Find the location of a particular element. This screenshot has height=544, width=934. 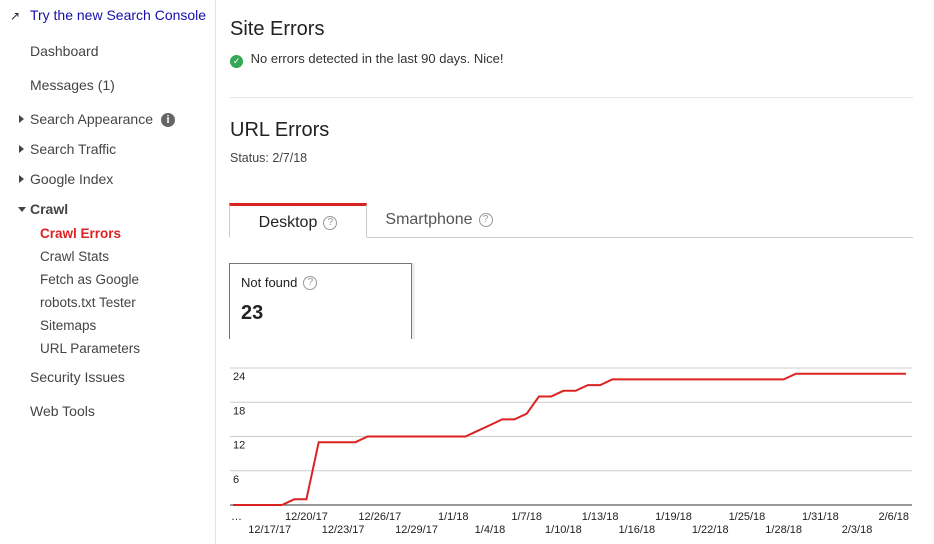

x-tick-label: 1/10/18 is located at coordinates (563, 530).